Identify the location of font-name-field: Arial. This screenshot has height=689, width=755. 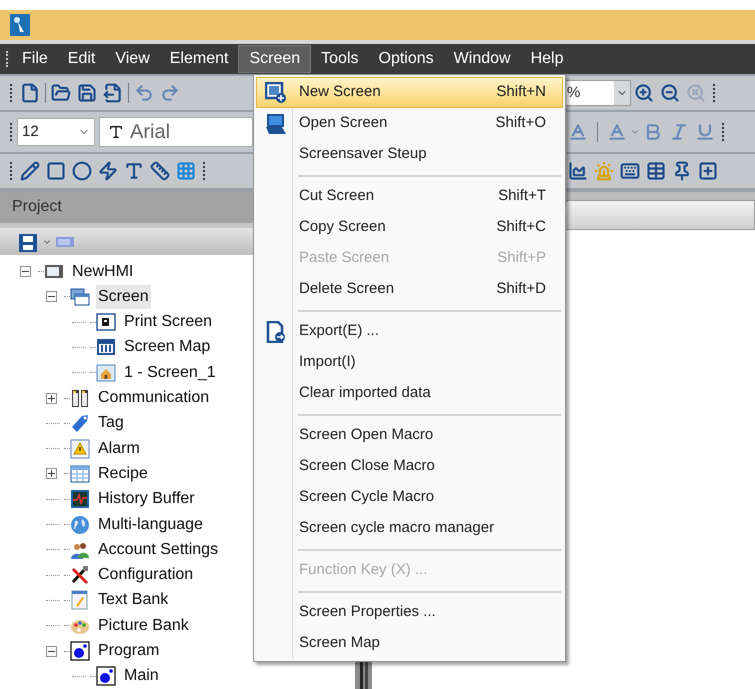
(176, 132).